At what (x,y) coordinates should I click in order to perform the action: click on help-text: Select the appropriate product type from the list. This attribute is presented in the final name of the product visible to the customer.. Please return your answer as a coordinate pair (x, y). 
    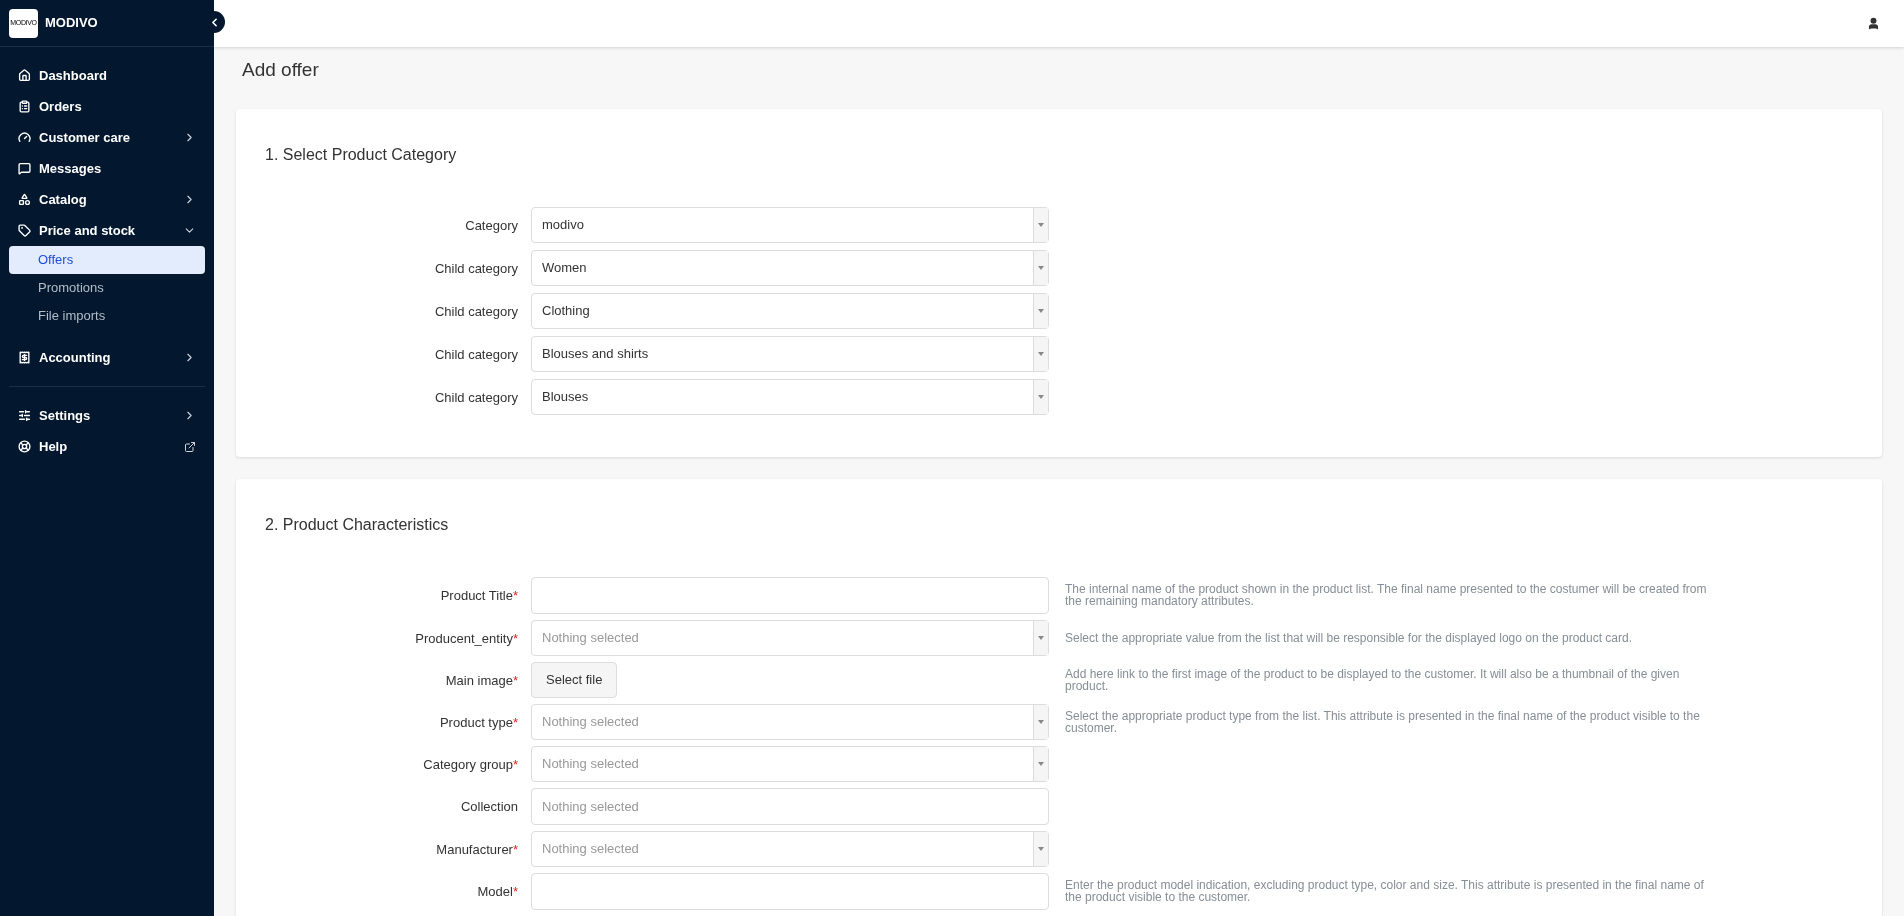
    Looking at the image, I should click on (1382, 721).